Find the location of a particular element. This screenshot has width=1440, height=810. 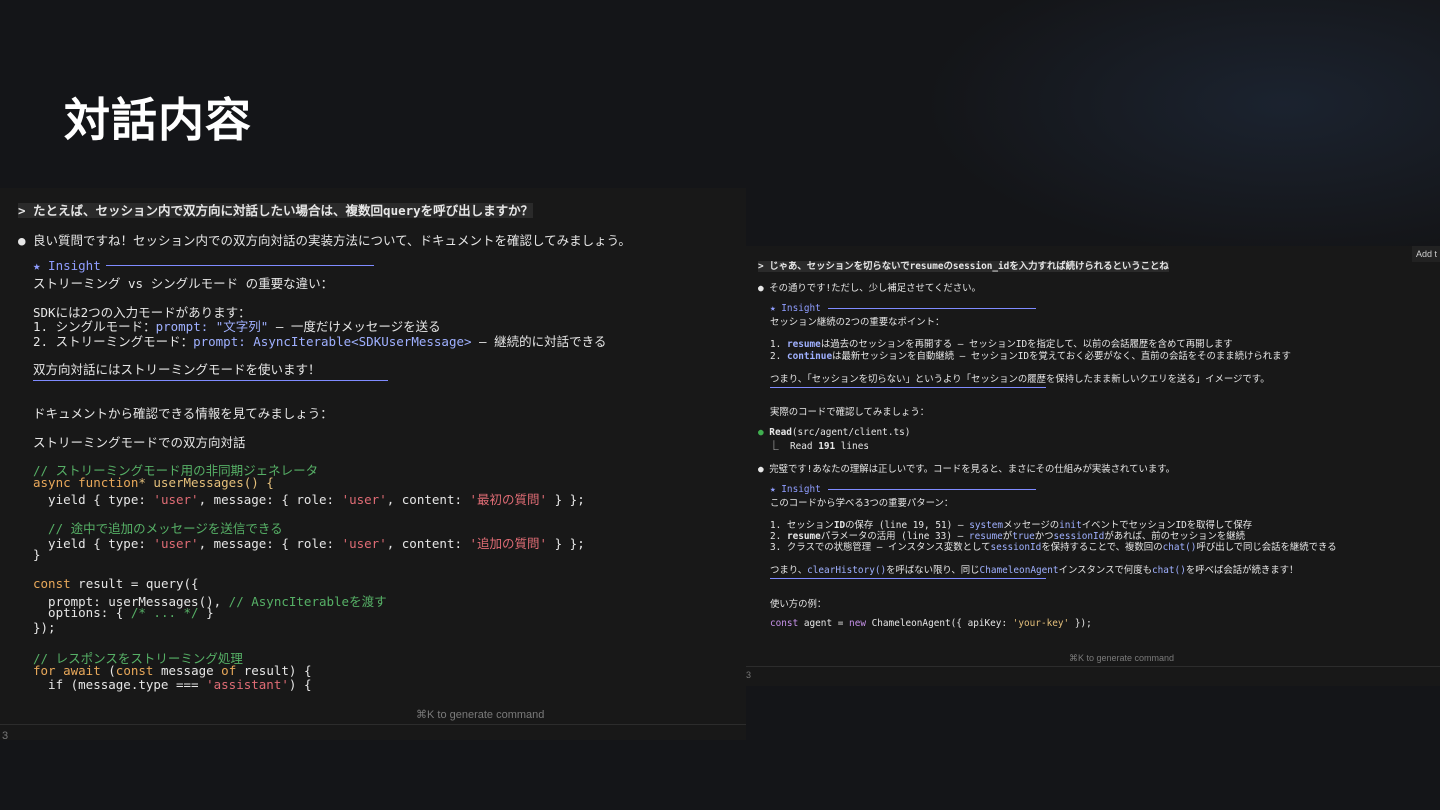

insight-heading: ストリーミング vs シングルモード の重要な違い： is located at coordinates (183, 283).